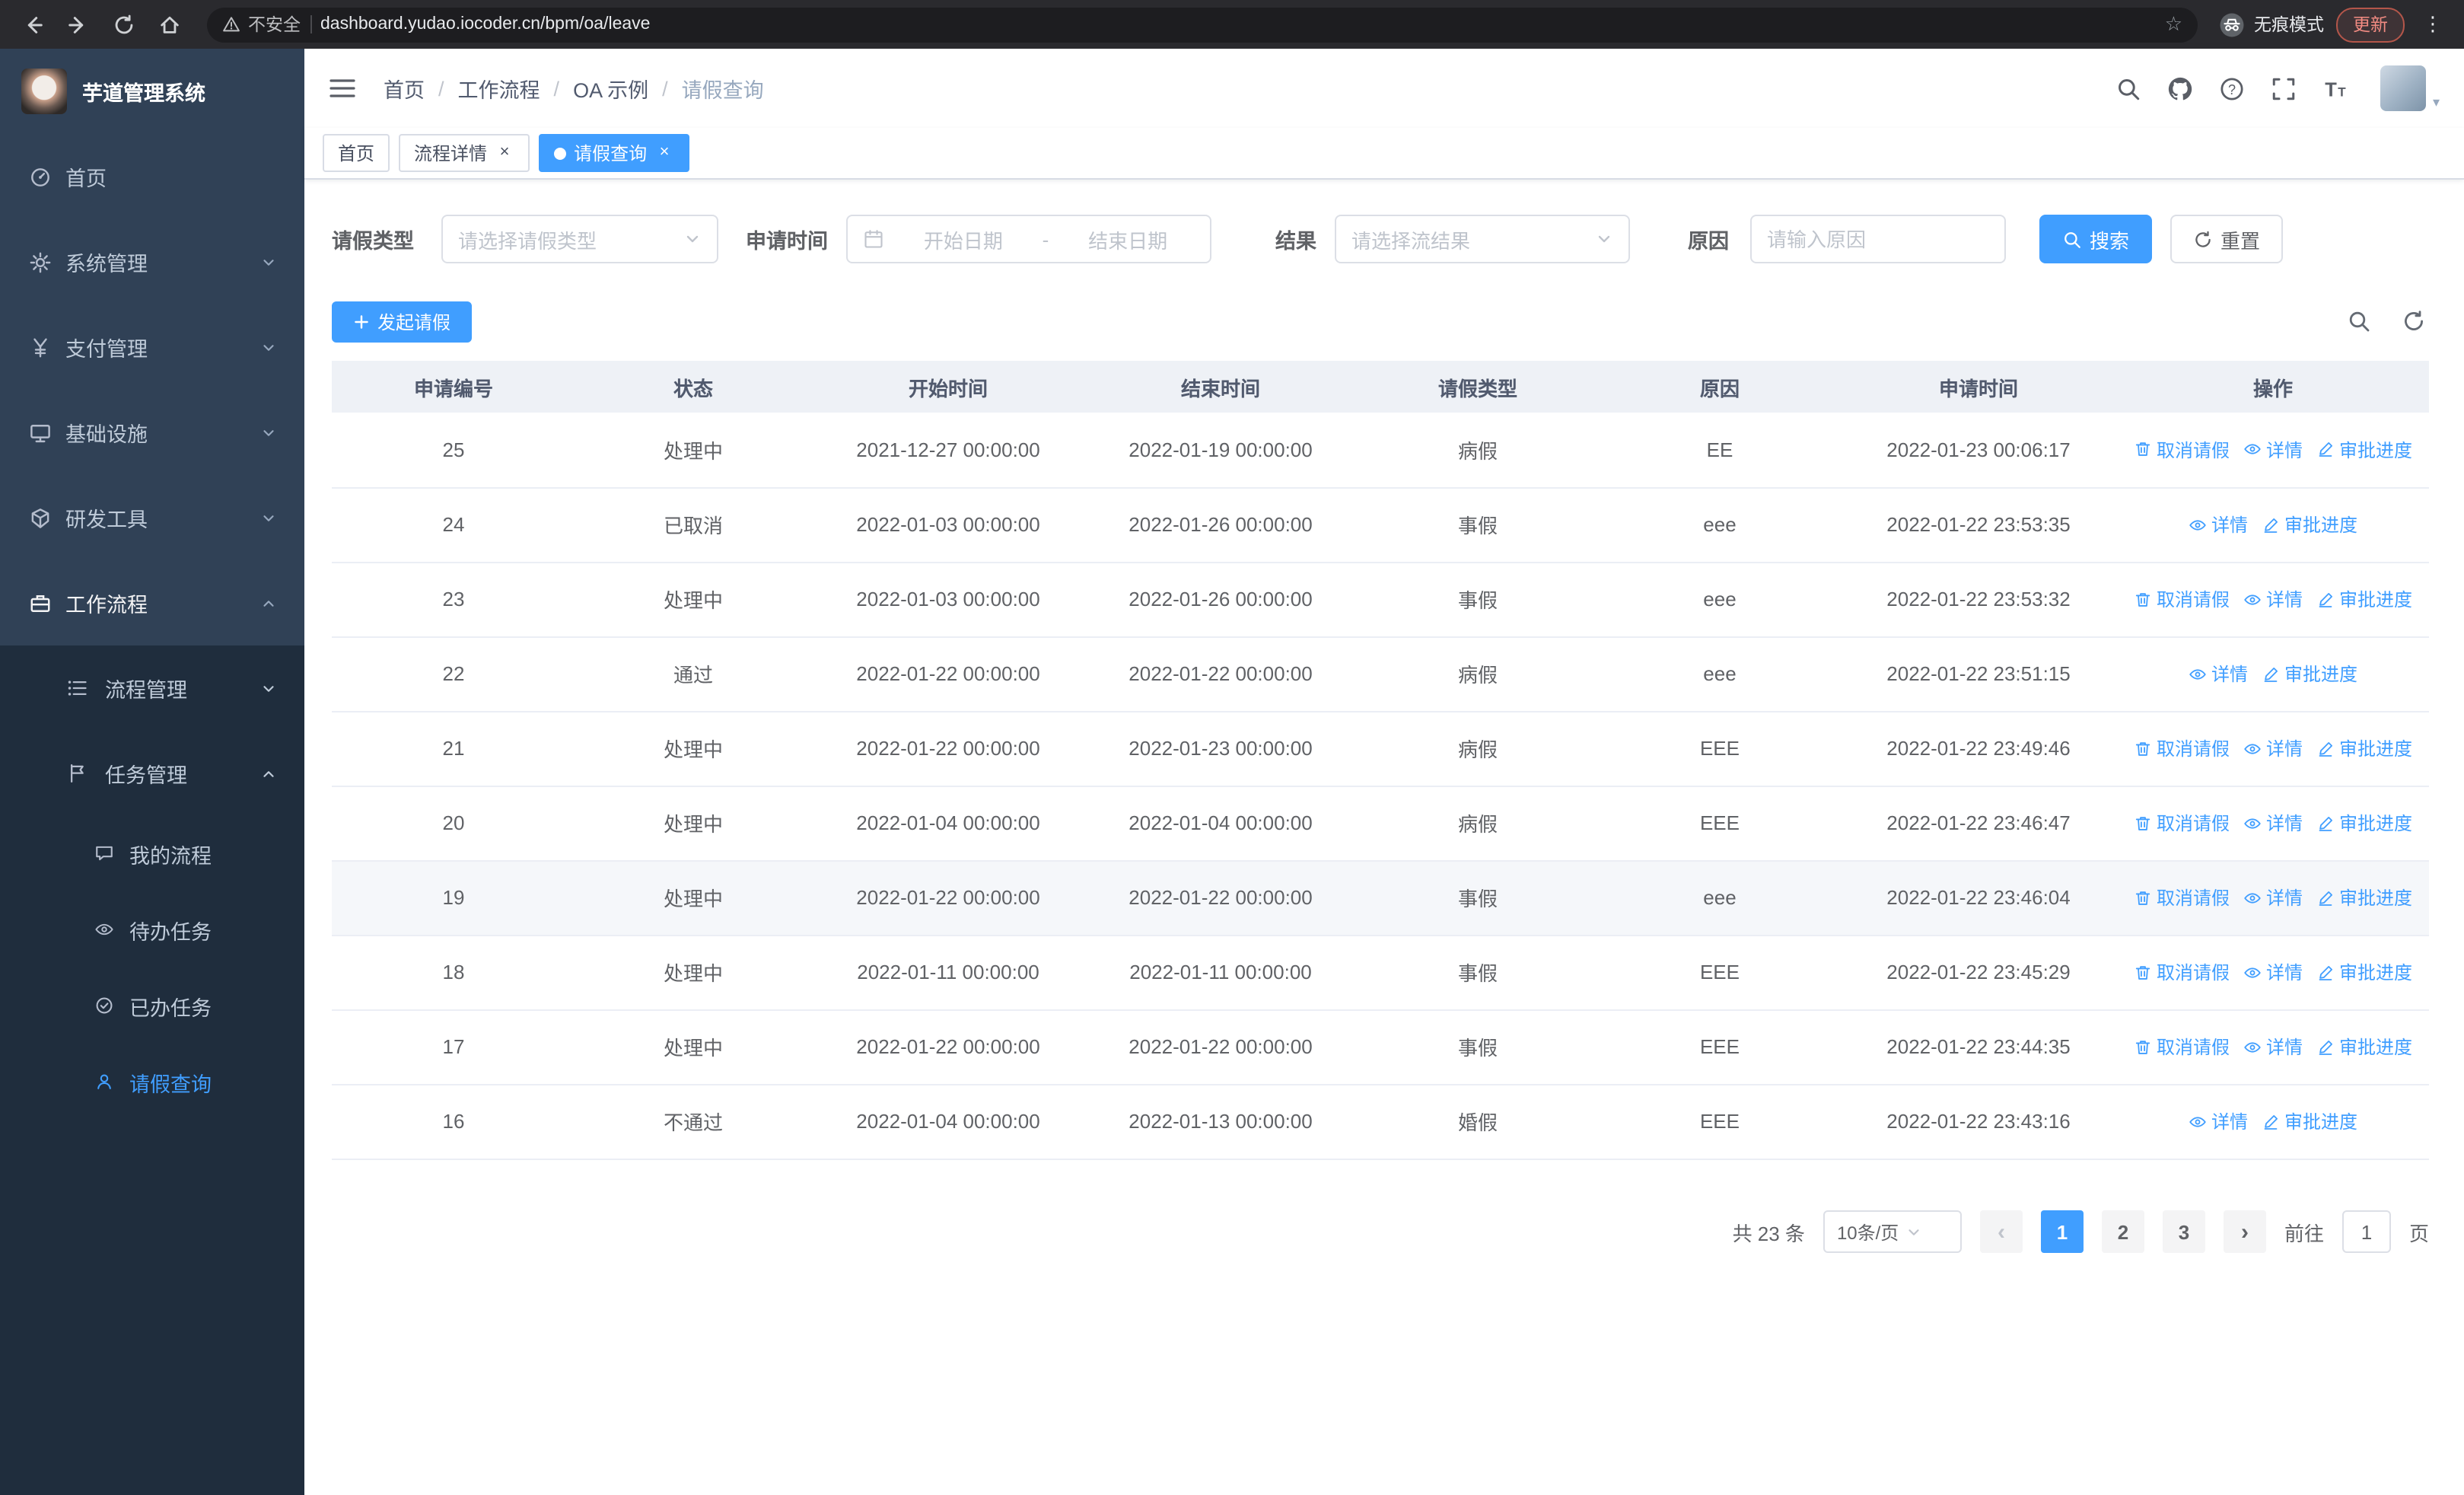 This screenshot has width=2464, height=1495. What do you see at coordinates (152, 930) in the screenshot?
I see `sidebar-item-todo-tasks: 待办任务` at bounding box center [152, 930].